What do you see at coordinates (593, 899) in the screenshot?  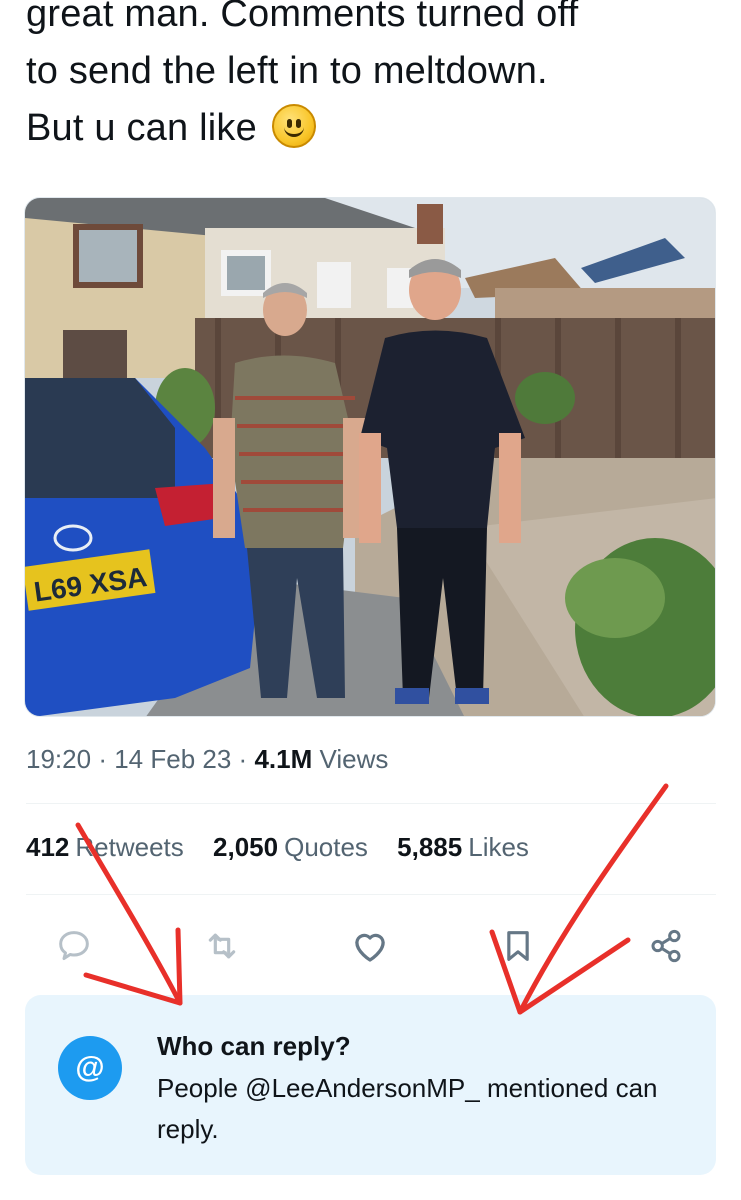 I see `red-arrow-right` at bounding box center [593, 899].